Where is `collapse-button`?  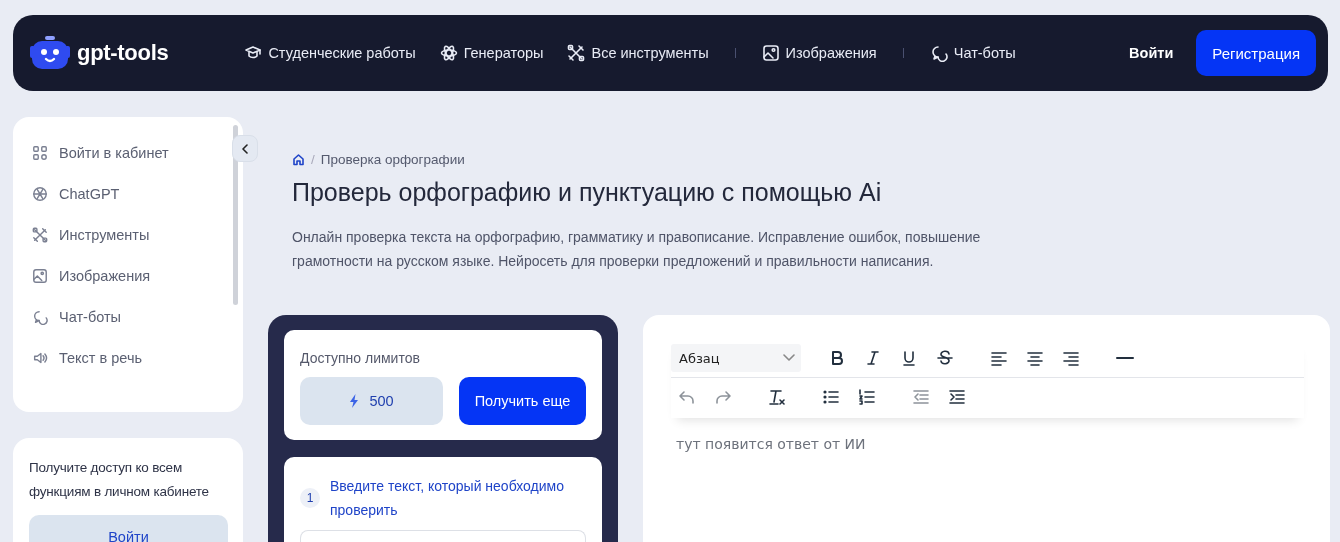 collapse-button is located at coordinates (245, 148).